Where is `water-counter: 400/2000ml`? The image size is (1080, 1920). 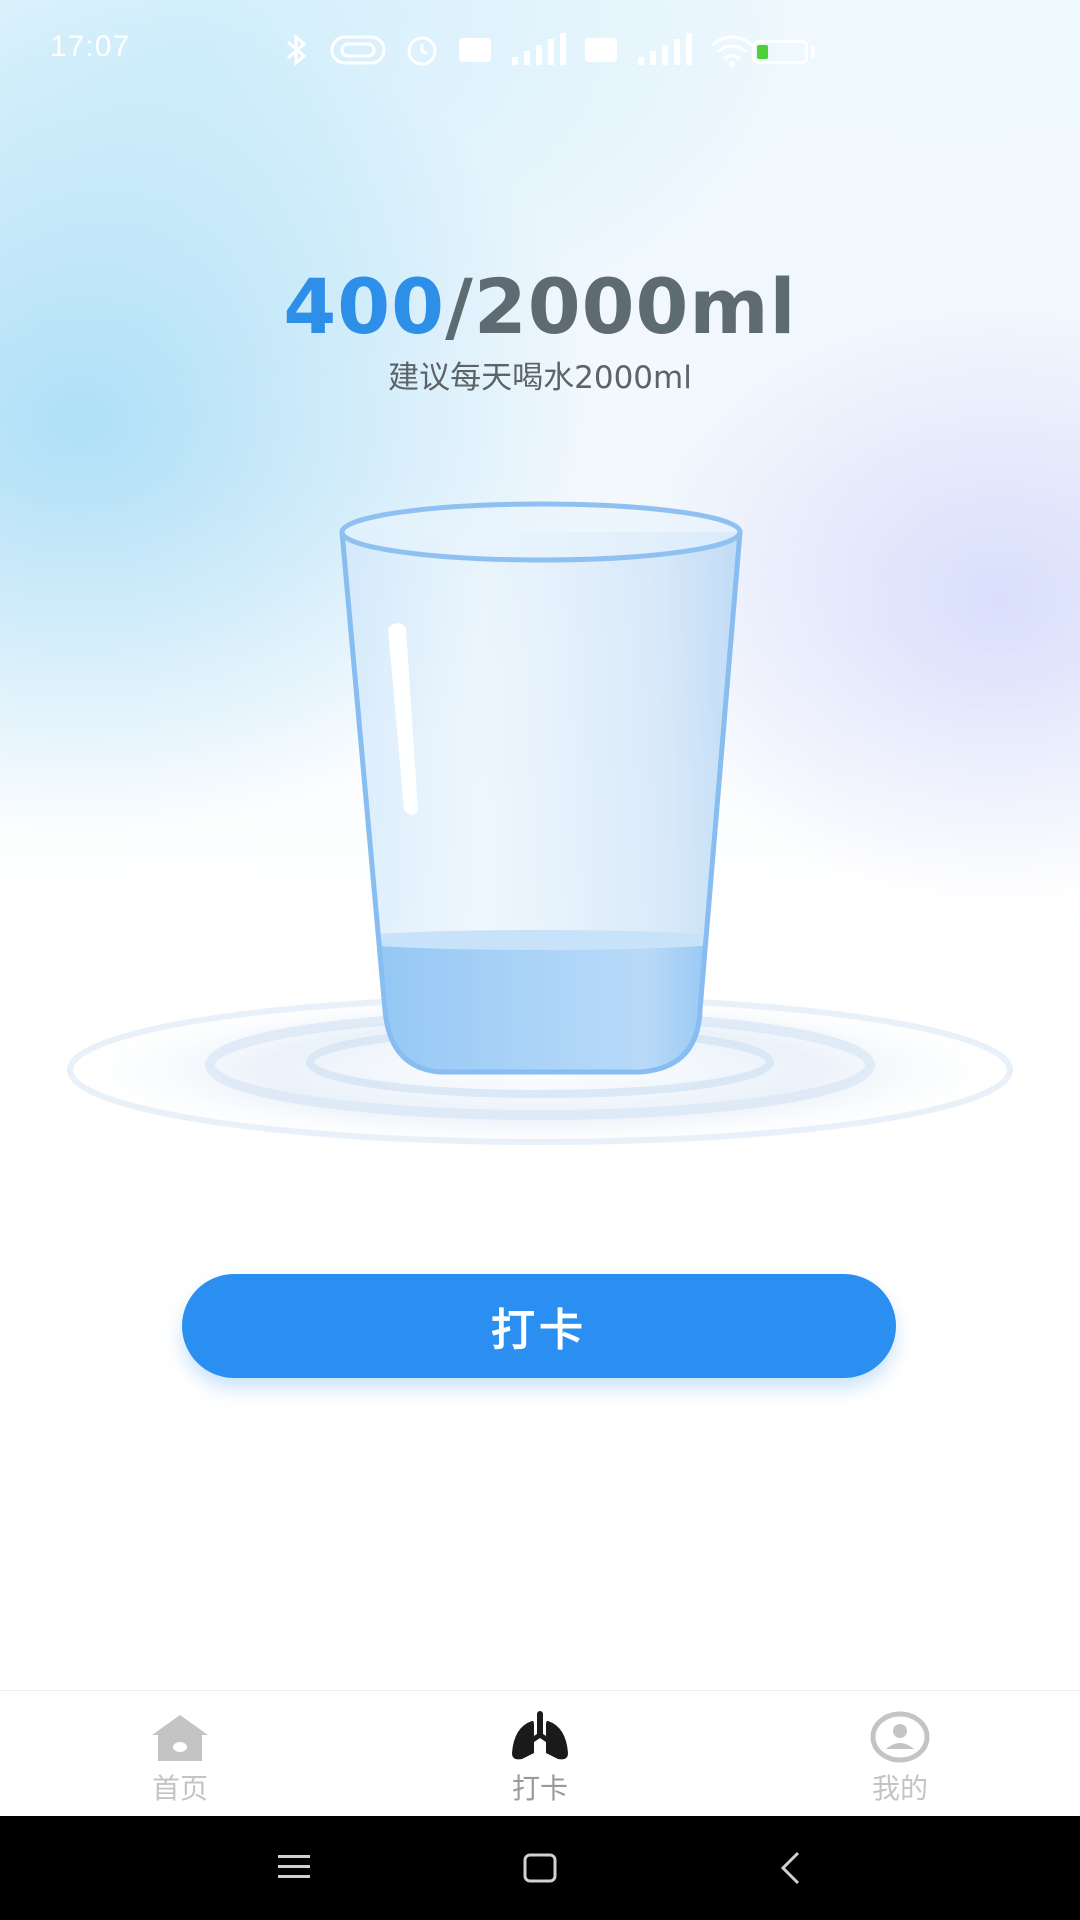 water-counter: 400/2000ml is located at coordinates (540, 306).